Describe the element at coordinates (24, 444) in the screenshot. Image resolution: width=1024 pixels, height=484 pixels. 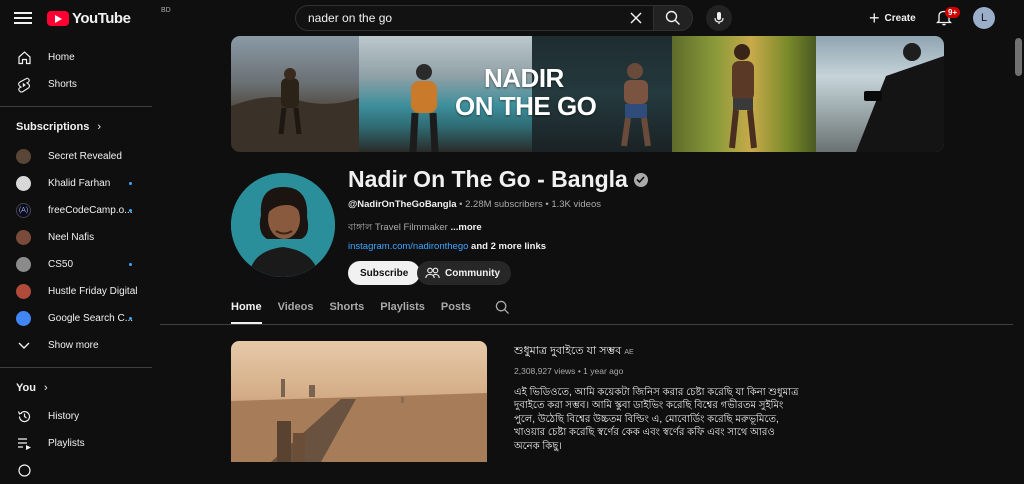
I see `playlists-icon` at that location.